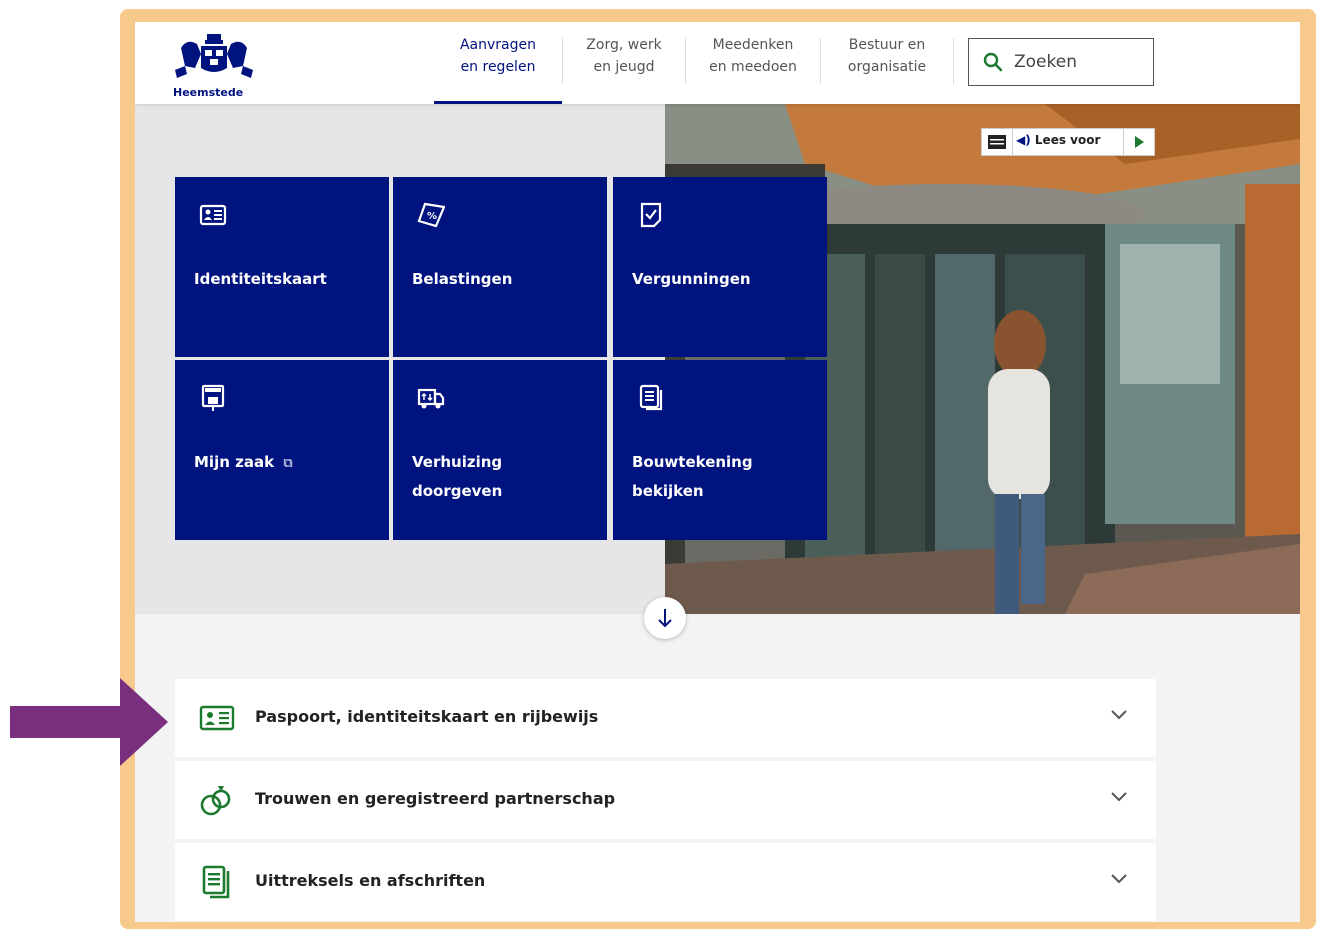 Image resolution: width=1317 pixels, height=929 pixels. I want to click on scroll-down-button, so click(665, 618).